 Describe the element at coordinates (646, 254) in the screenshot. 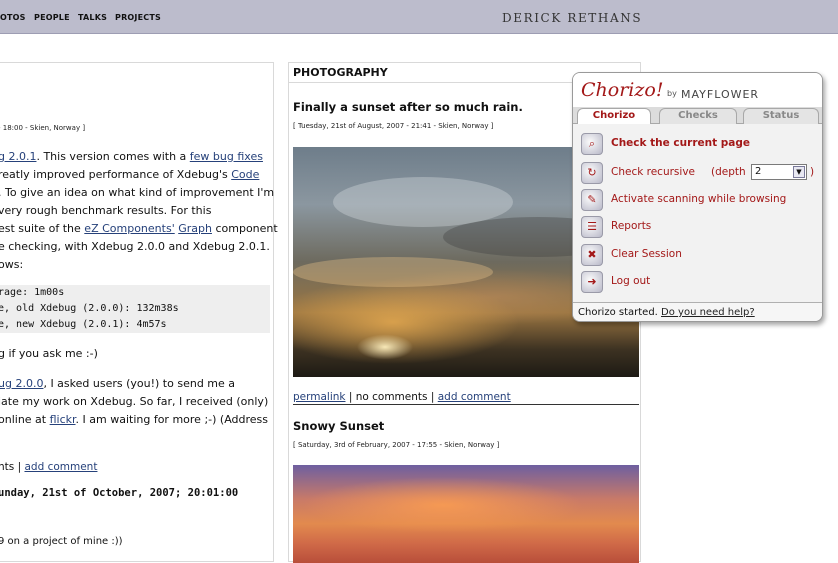

I see `clear-session-label: Clear Session` at that location.